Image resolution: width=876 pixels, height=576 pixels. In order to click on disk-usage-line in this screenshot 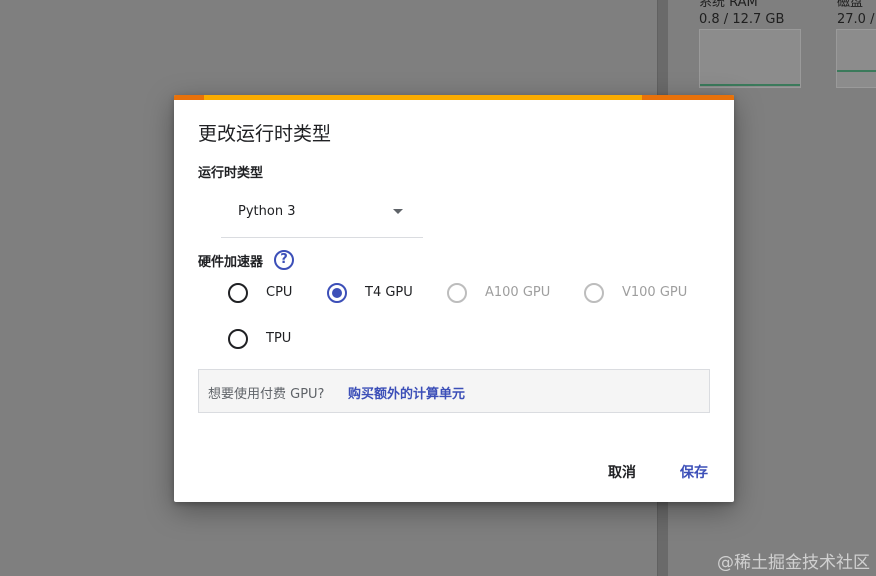, I will do `click(856, 71)`.